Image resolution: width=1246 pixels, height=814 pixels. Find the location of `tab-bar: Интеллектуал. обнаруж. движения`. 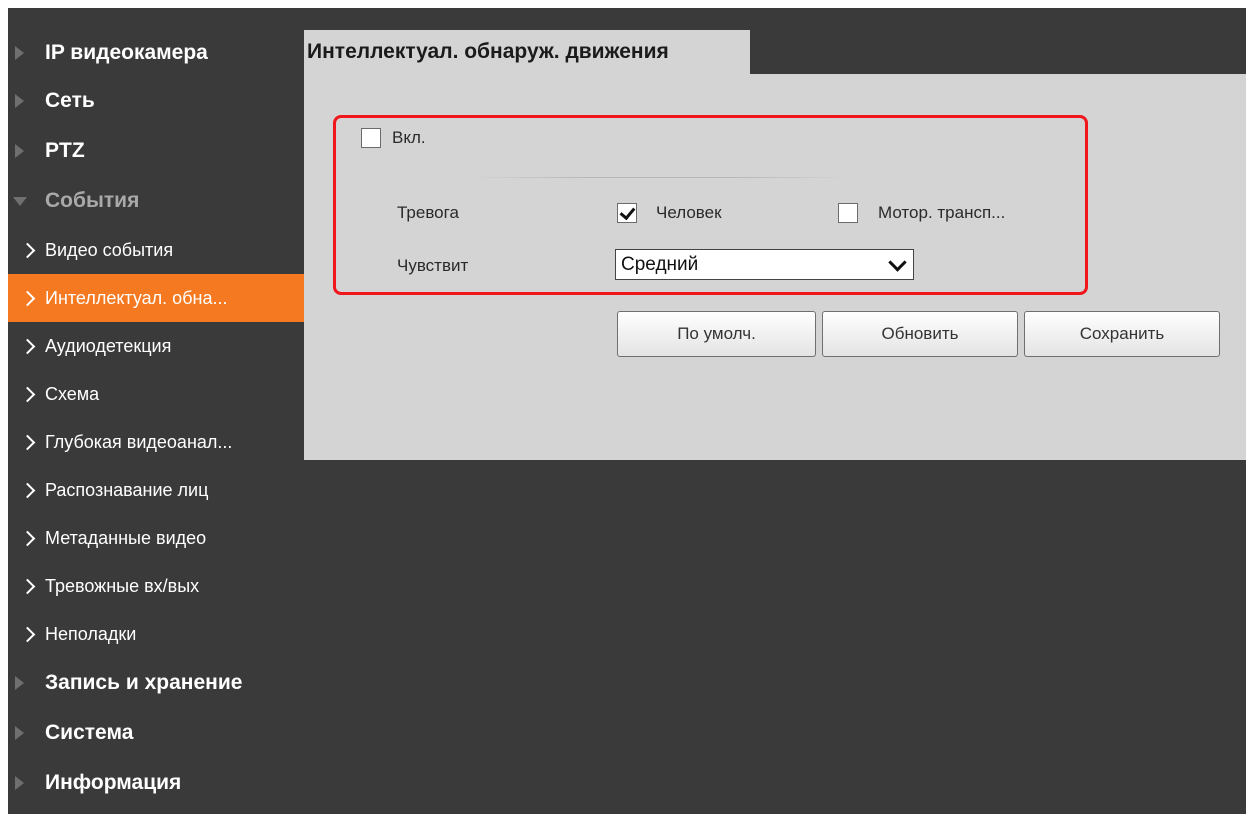

tab-bar: Интеллектуал. обнаруж. движения is located at coordinates (775, 52).